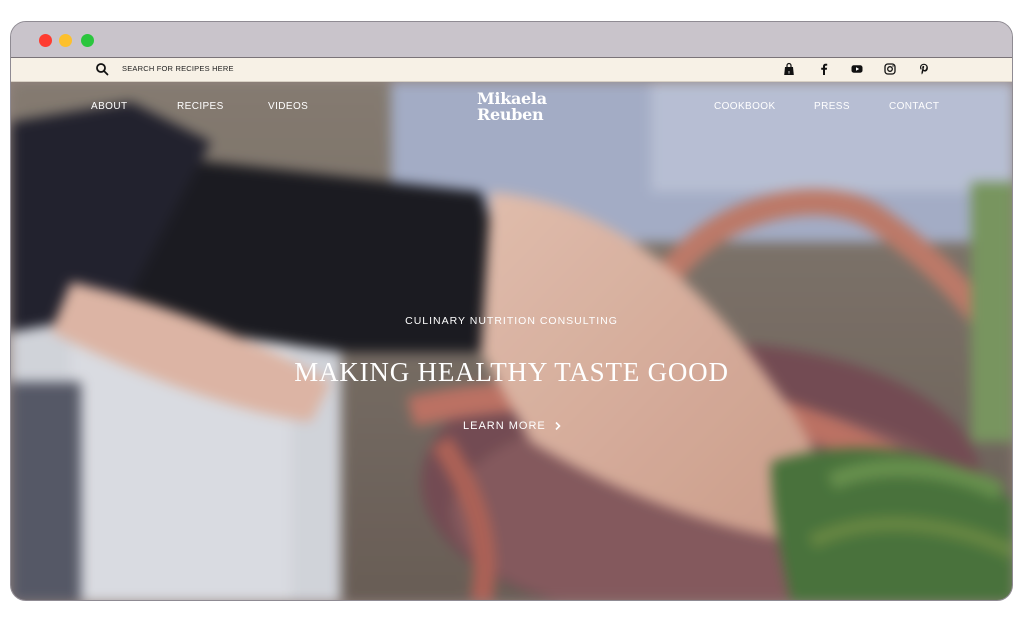 This screenshot has height=623, width=1024. What do you see at coordinates (200, 106) in the screenshot?
I see `nav-recipes: RECIPES` at bounding box center [200, 106].